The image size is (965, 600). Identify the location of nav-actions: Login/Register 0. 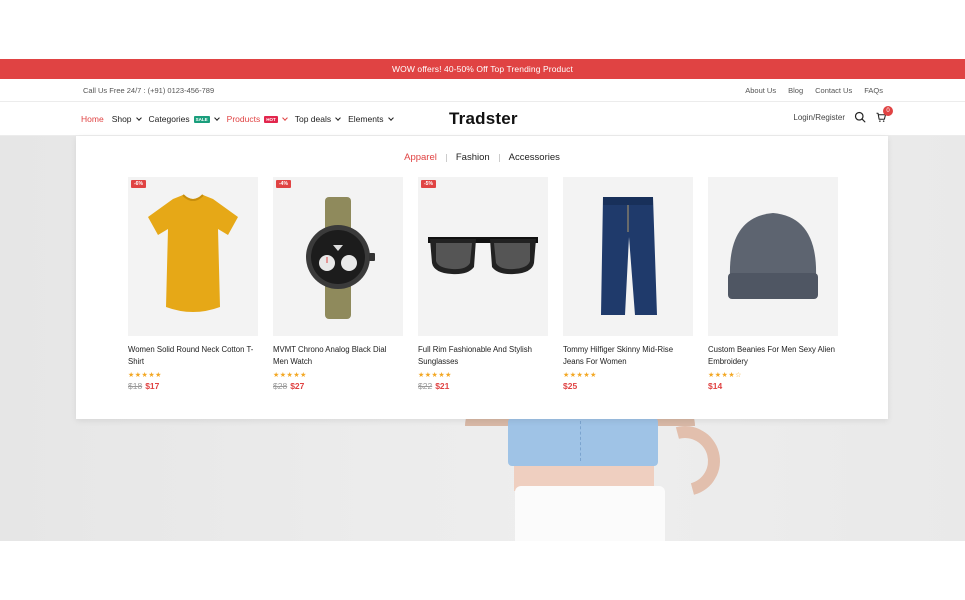
(843, 114).